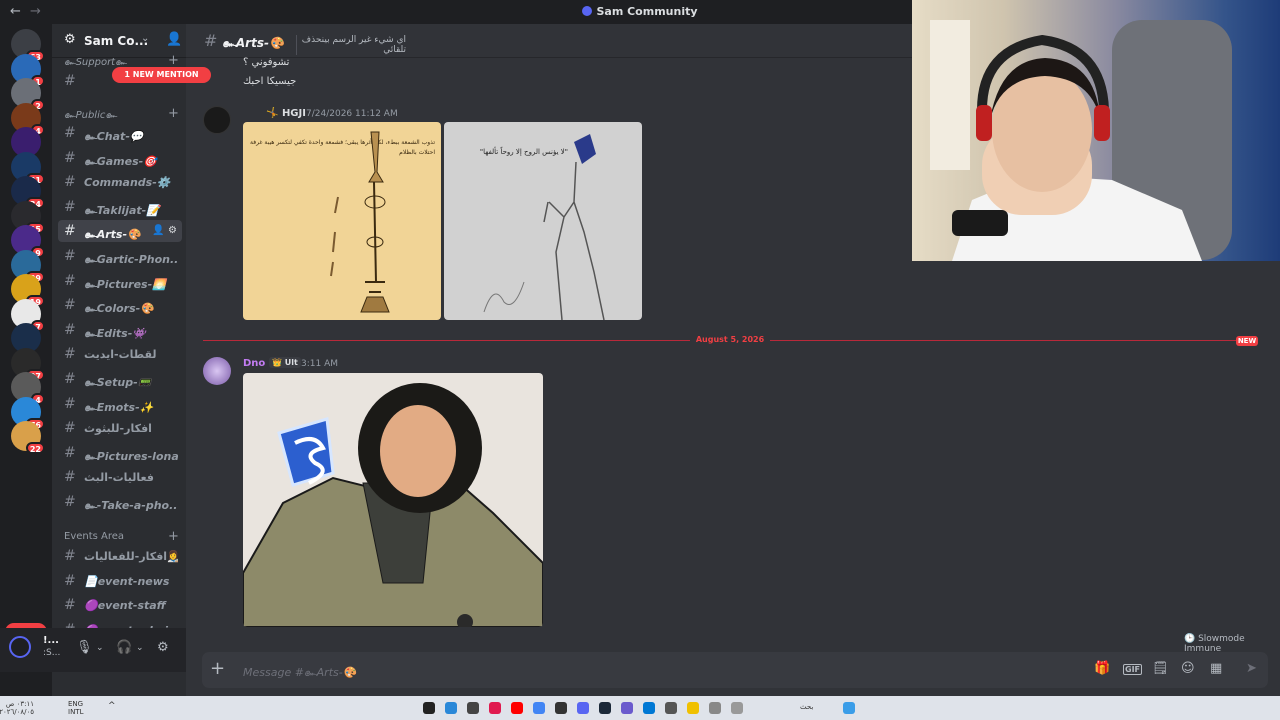 Image resolution: width=1280 pixels, height=720 pixels. What do you see at coordinates (112, 706) in the screenshot?
I see `chevron-up-icon: ^` at bounding box center [112, 706].